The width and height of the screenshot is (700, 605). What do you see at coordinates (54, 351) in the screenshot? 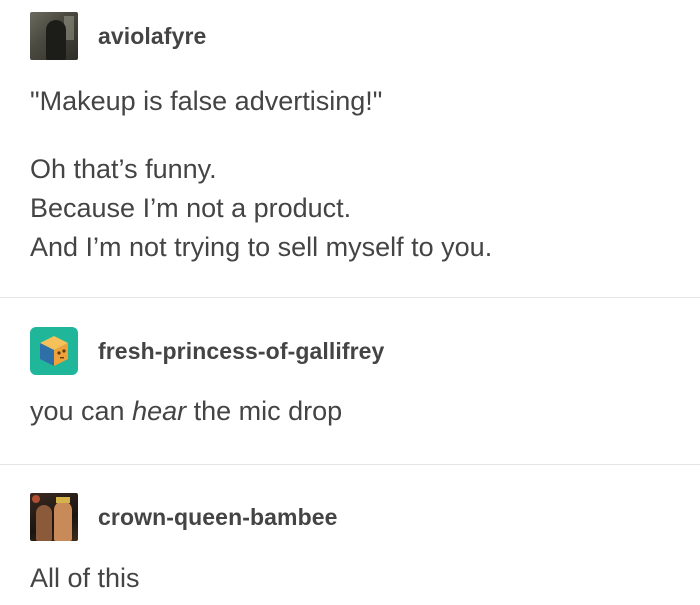
I see `cube-avatar-icon` at bounding box center [54, 351].